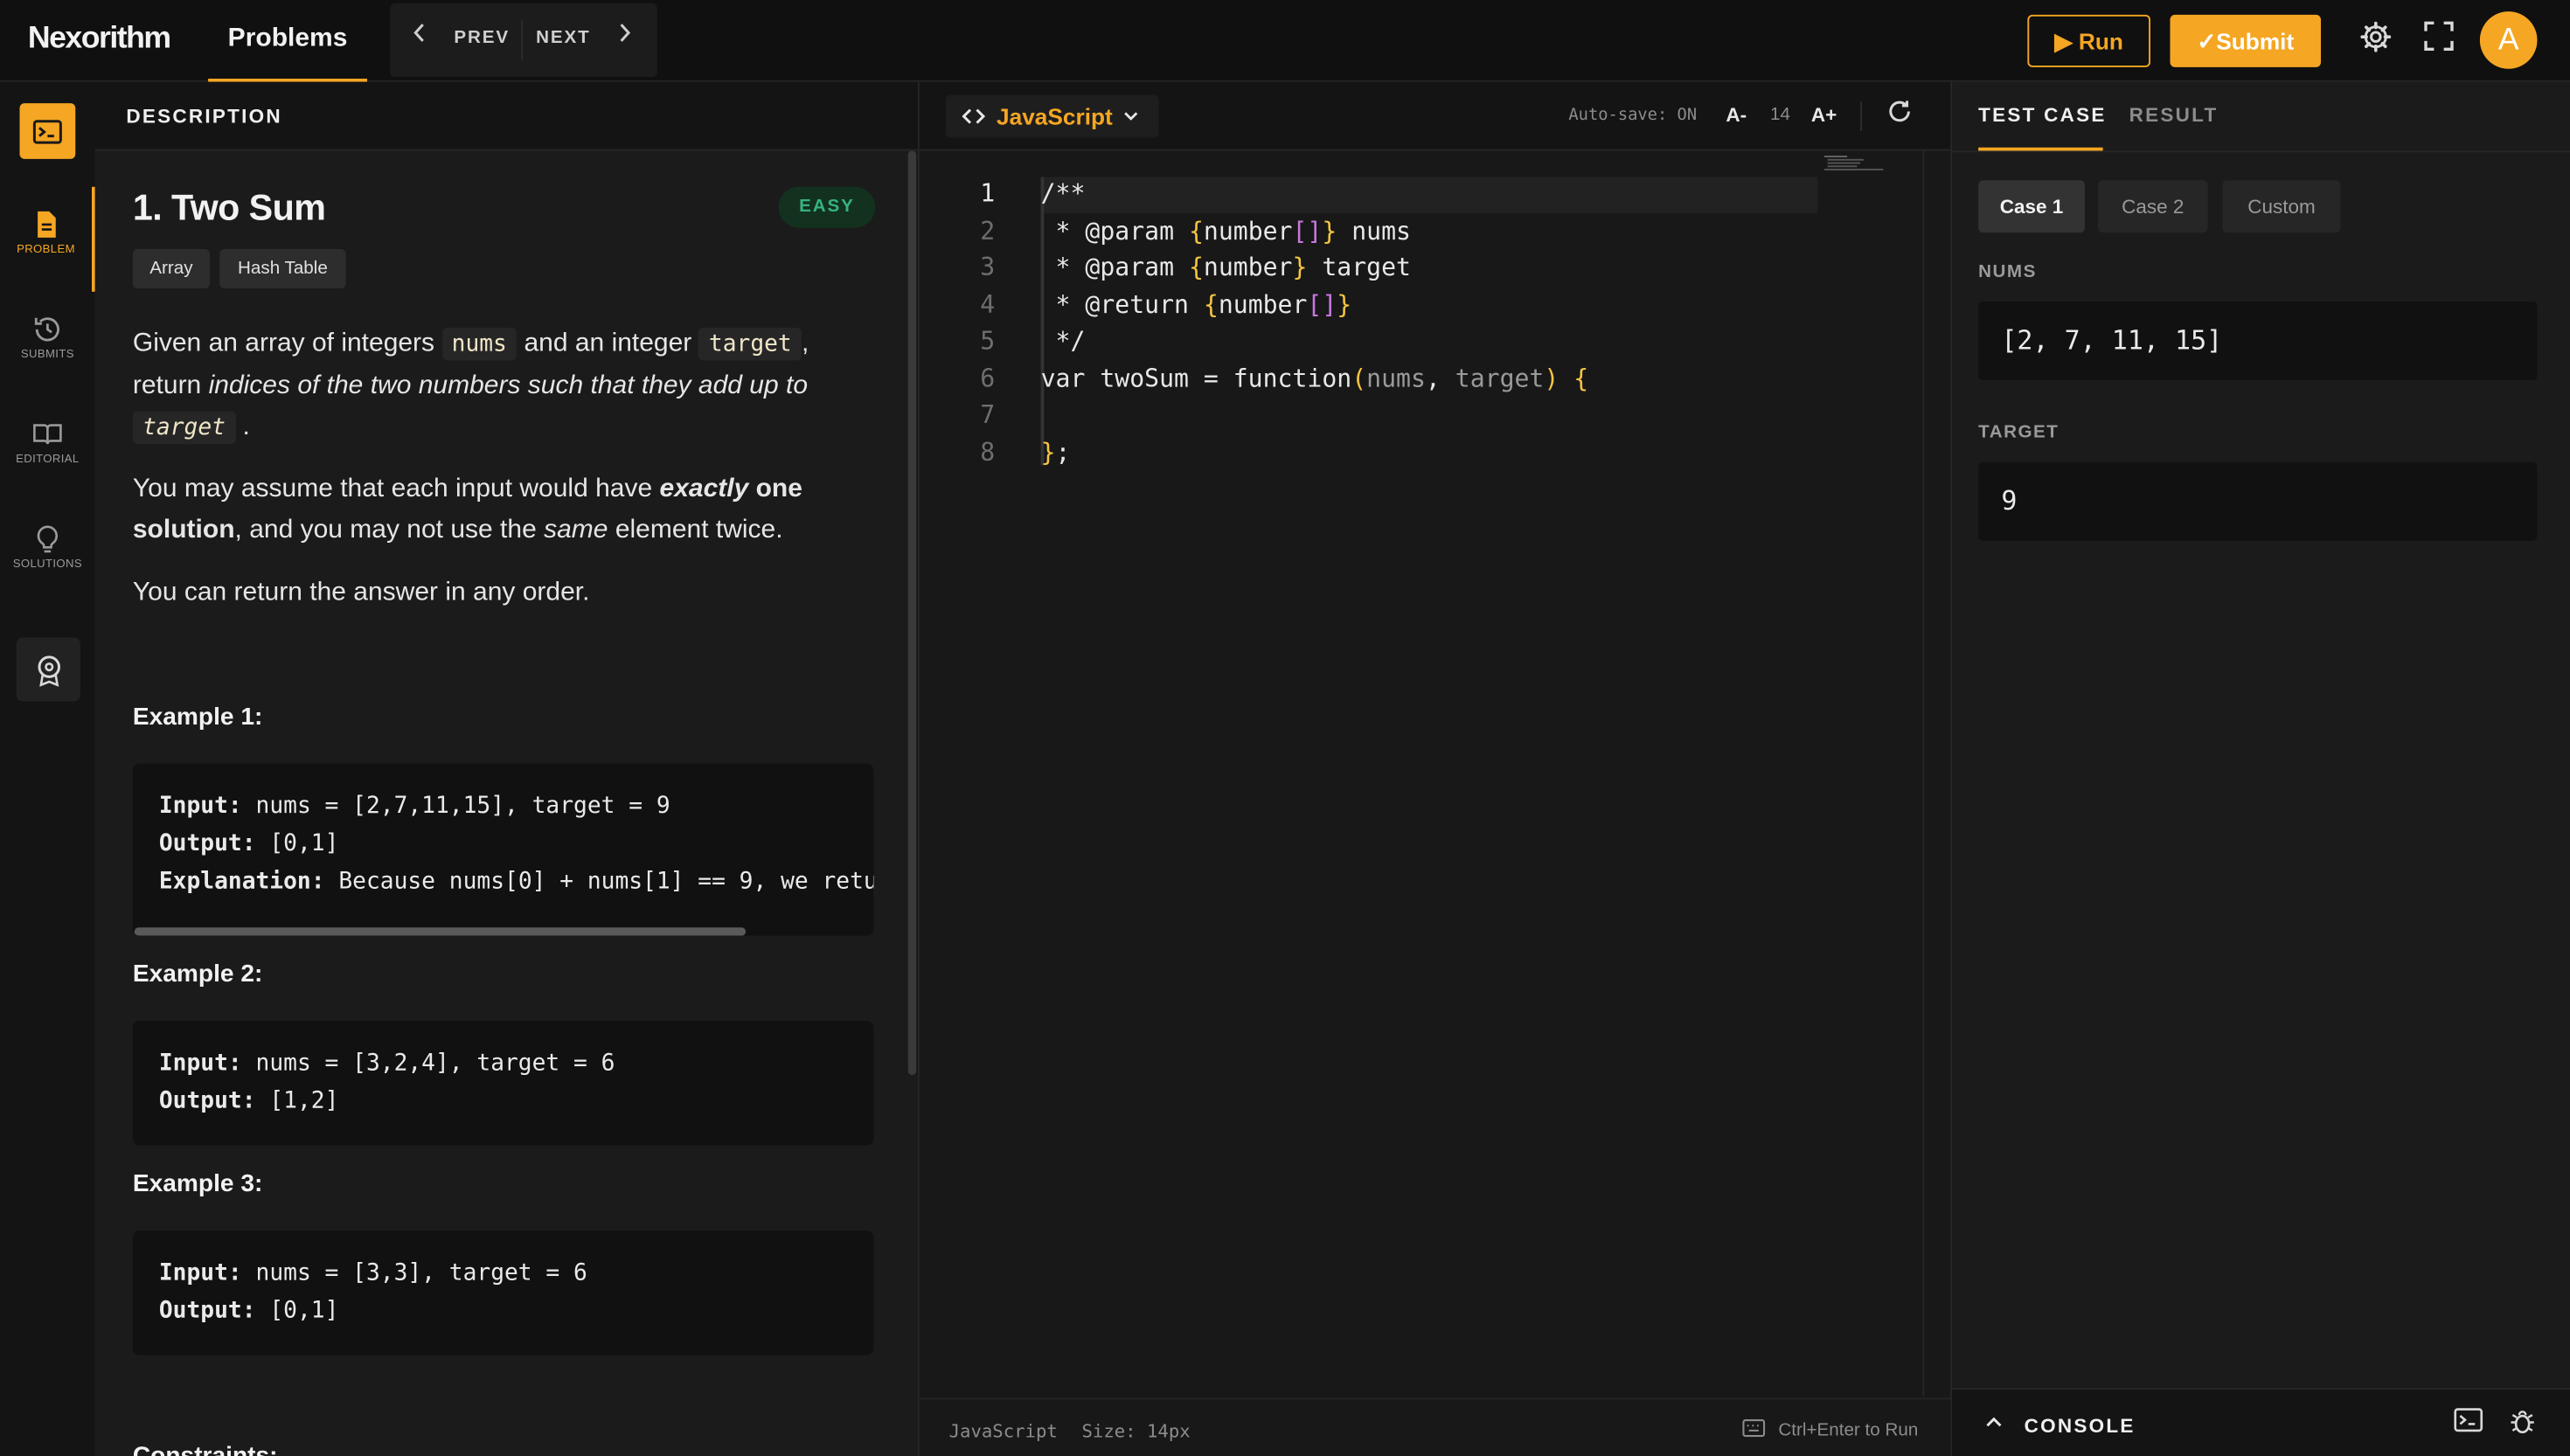 This screenshot has width=2570, height=1456. Describe the element at coordinates (750, 344) in the screenshot. I see `inline-code: target` at that location.